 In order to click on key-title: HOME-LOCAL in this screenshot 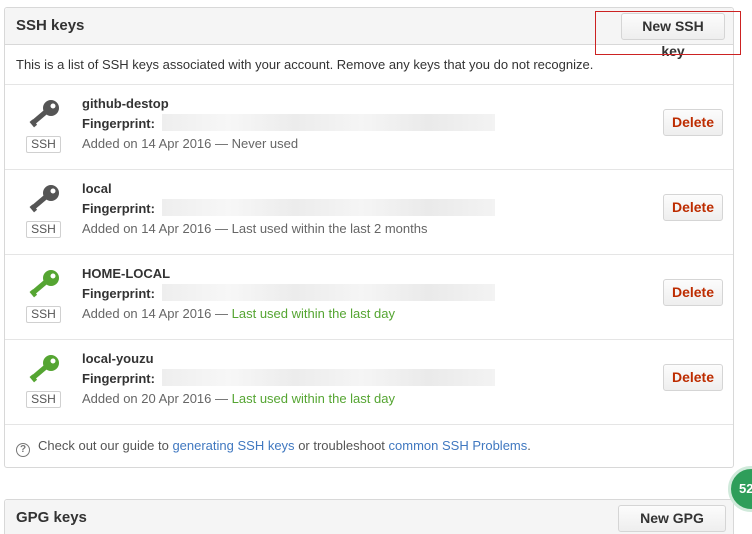, I will do `click(126, 273)`.